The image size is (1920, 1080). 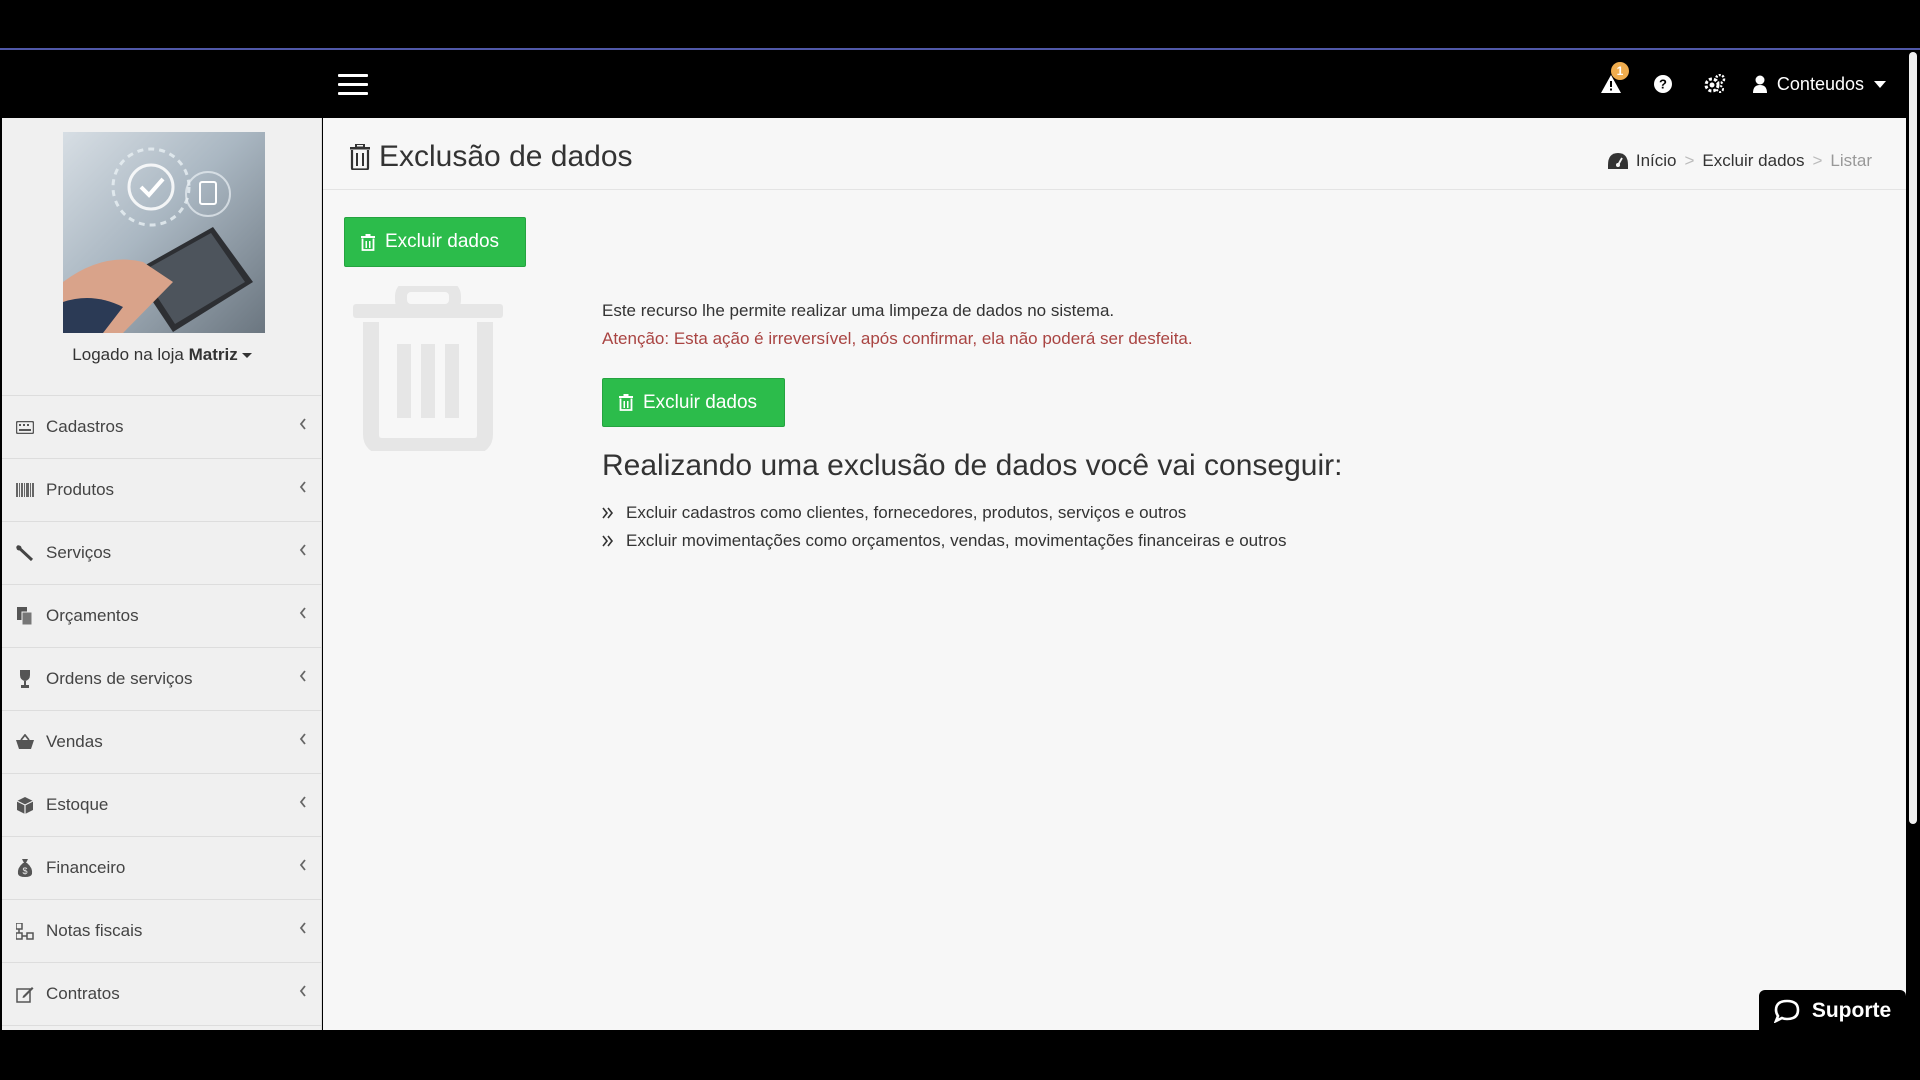 I want to click on page-title: Exclusão de dados, so click(x=491, y=157).